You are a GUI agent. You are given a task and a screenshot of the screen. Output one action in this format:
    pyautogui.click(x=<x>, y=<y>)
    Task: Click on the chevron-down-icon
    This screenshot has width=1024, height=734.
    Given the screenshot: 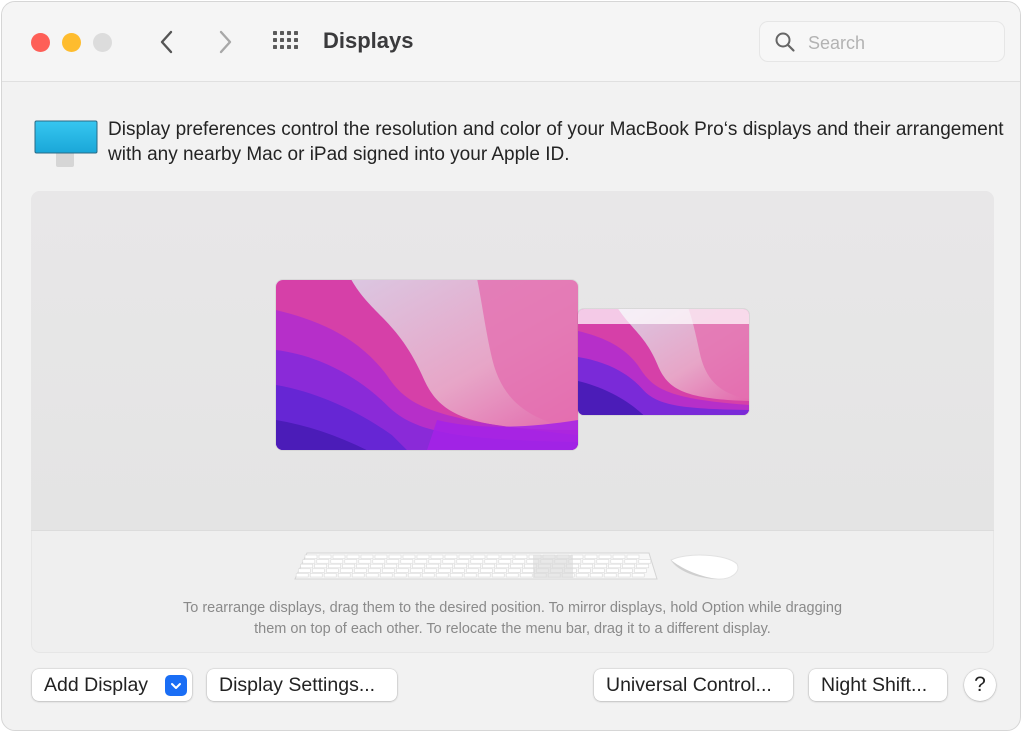 What is the action you would take?
    pyautogui.click(x=176, y=685)
    